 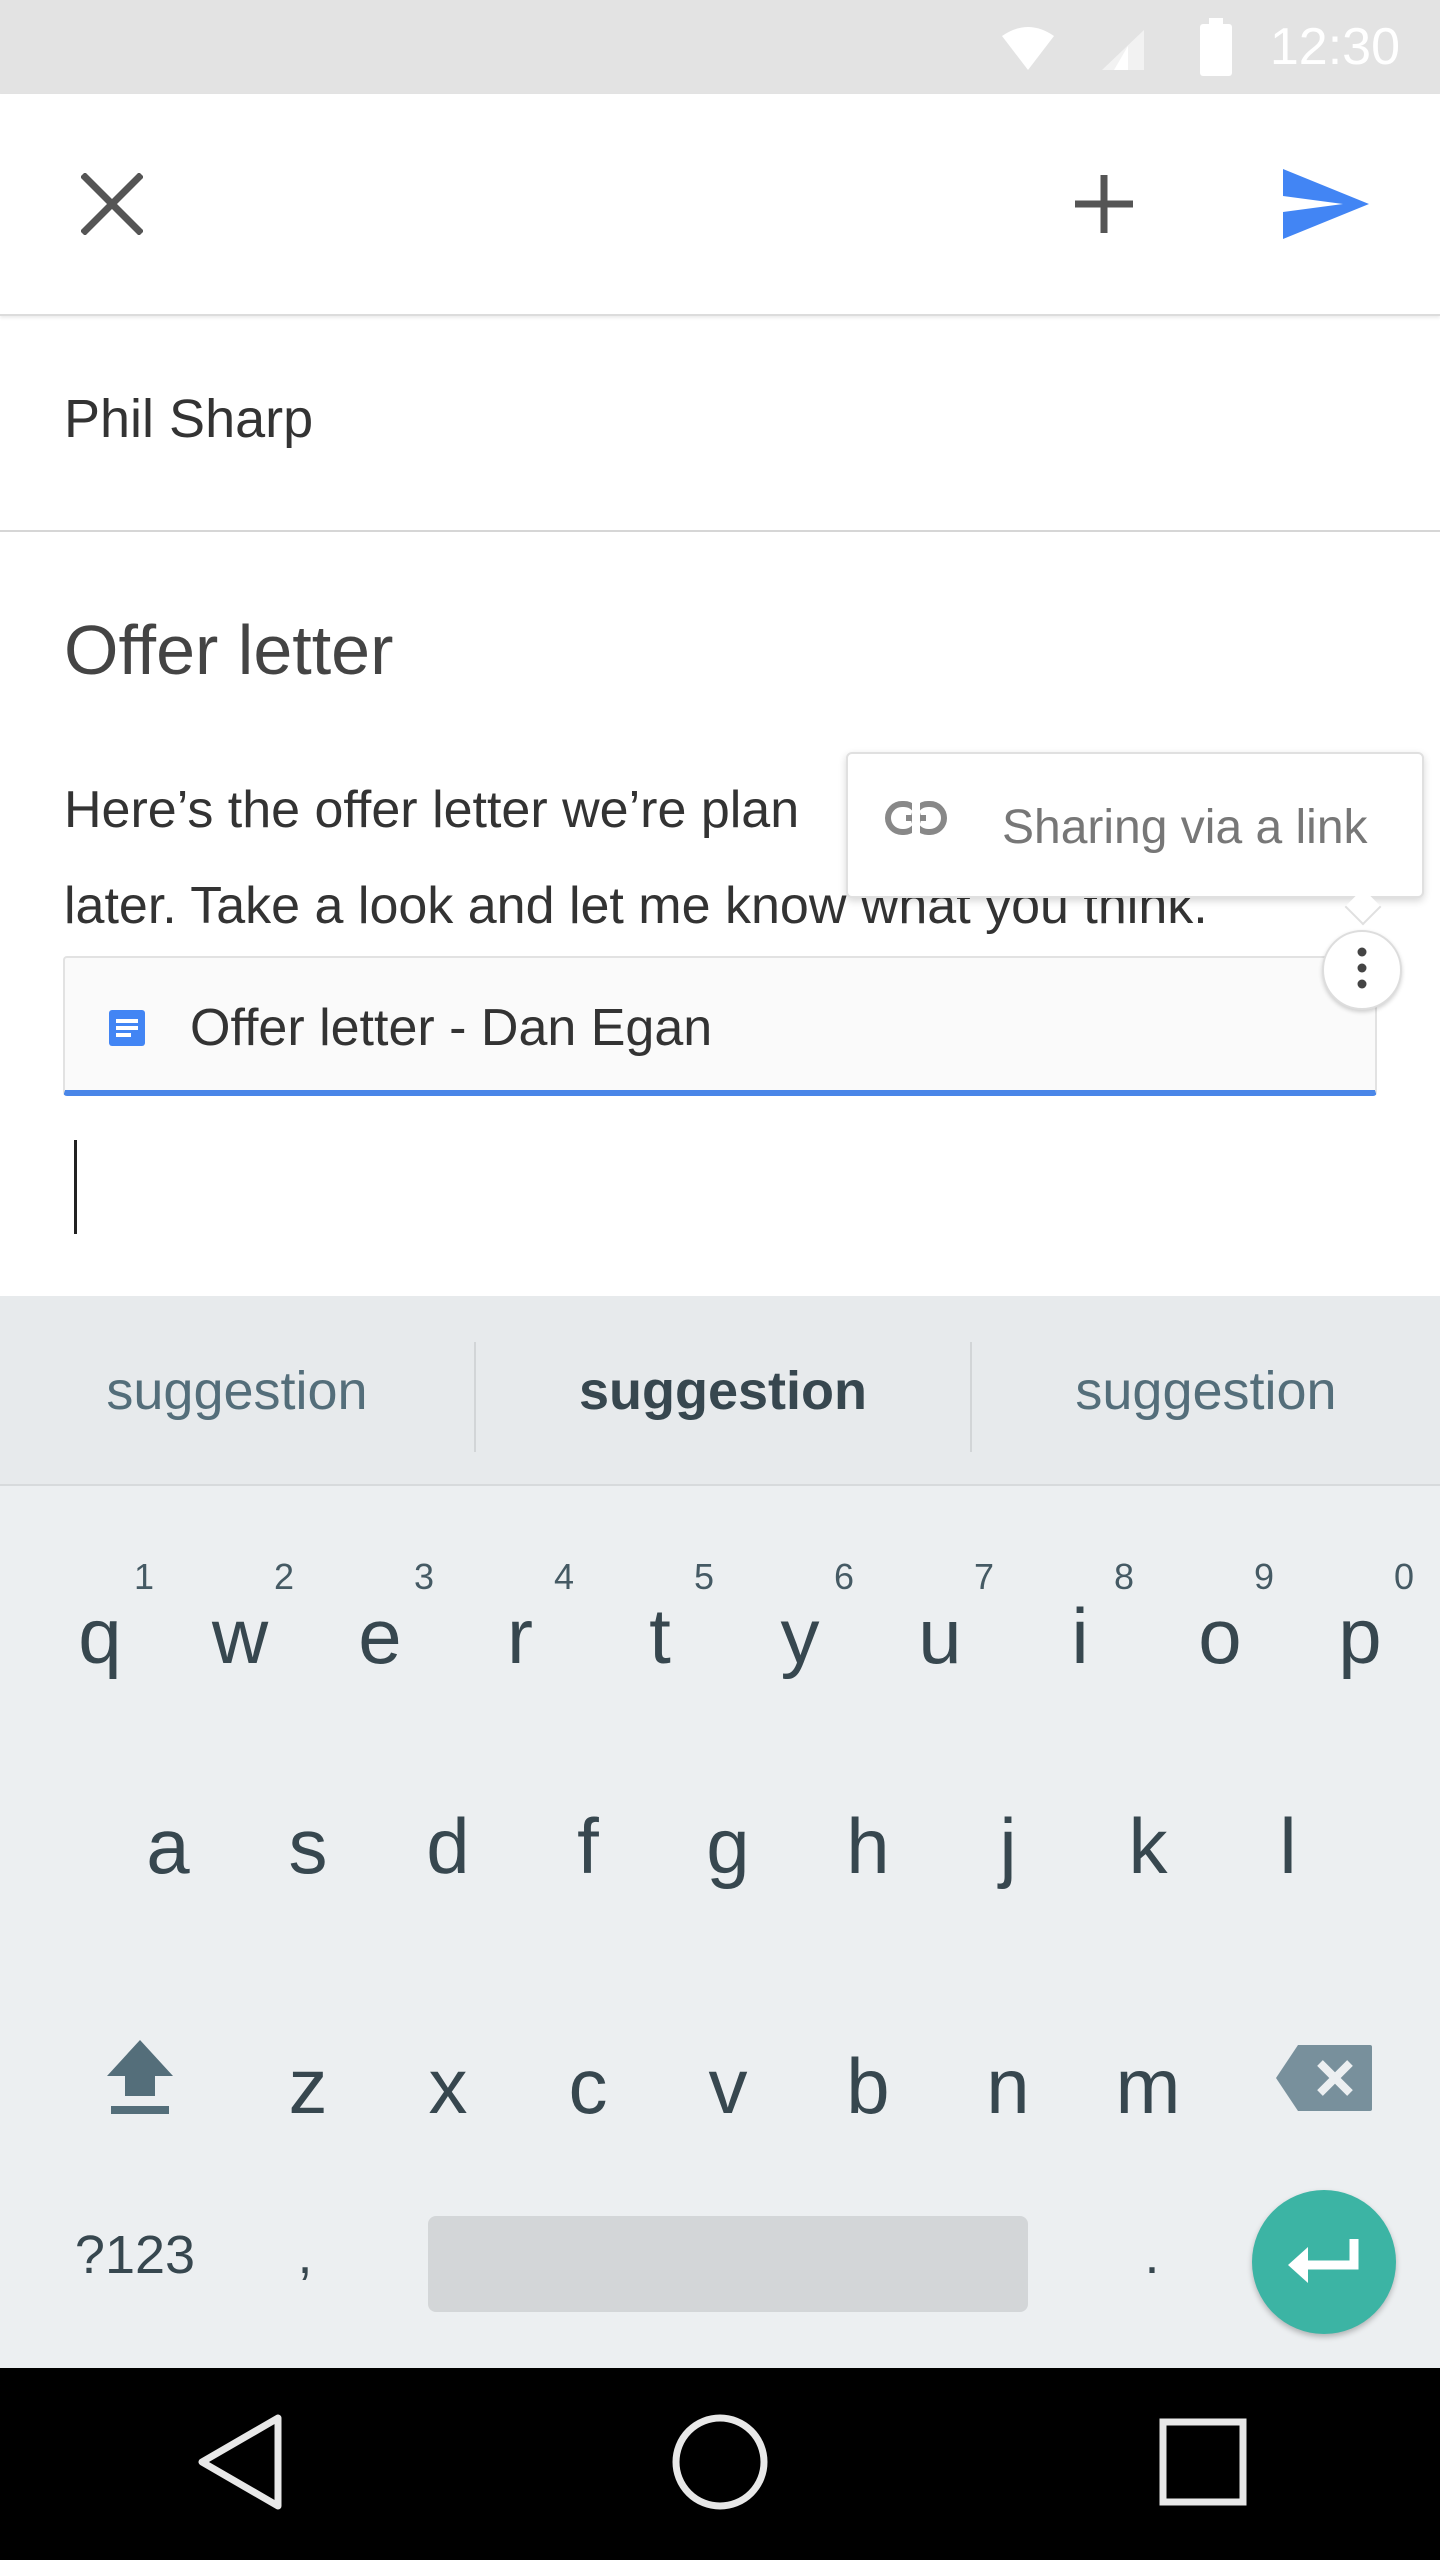 What do you see at coordinates (588, 1846) in the screenshot?
I see `key-f: f` at bounding box center [588, 1846].